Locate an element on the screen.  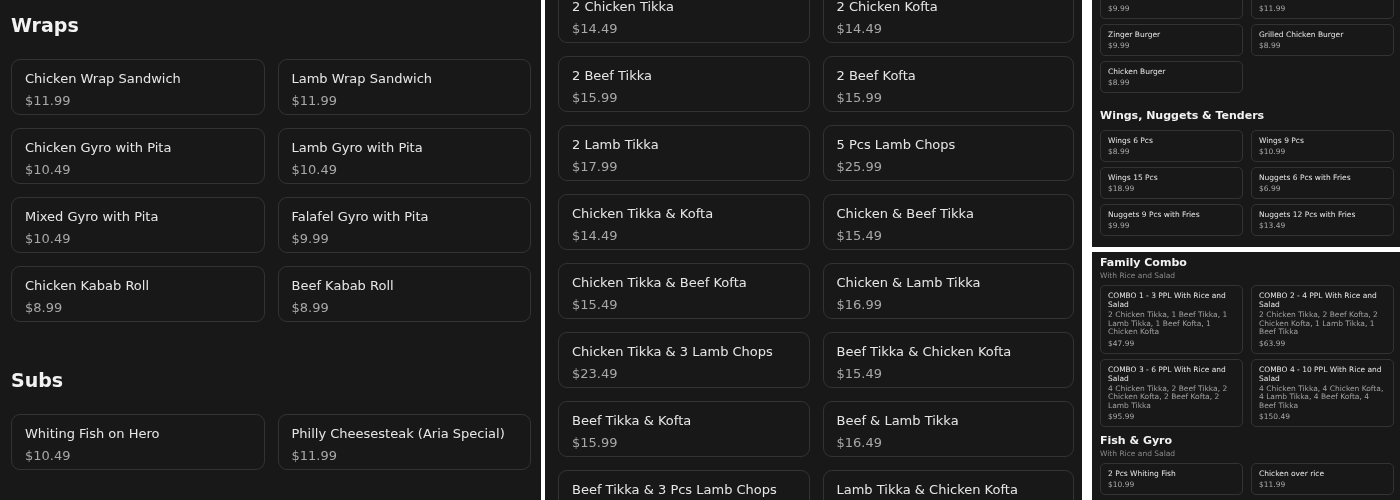
item-price: $9.99 is located at coordinates (310, 239).